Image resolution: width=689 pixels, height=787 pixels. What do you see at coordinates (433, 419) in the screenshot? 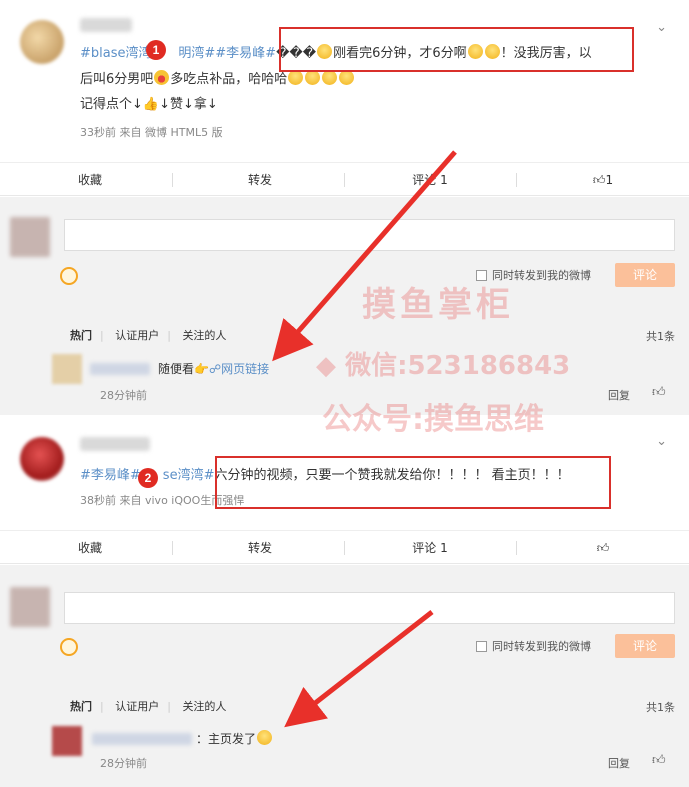
I see `watermark-account: 公众号:摸鱼思维` at bounding box center [433, 419].